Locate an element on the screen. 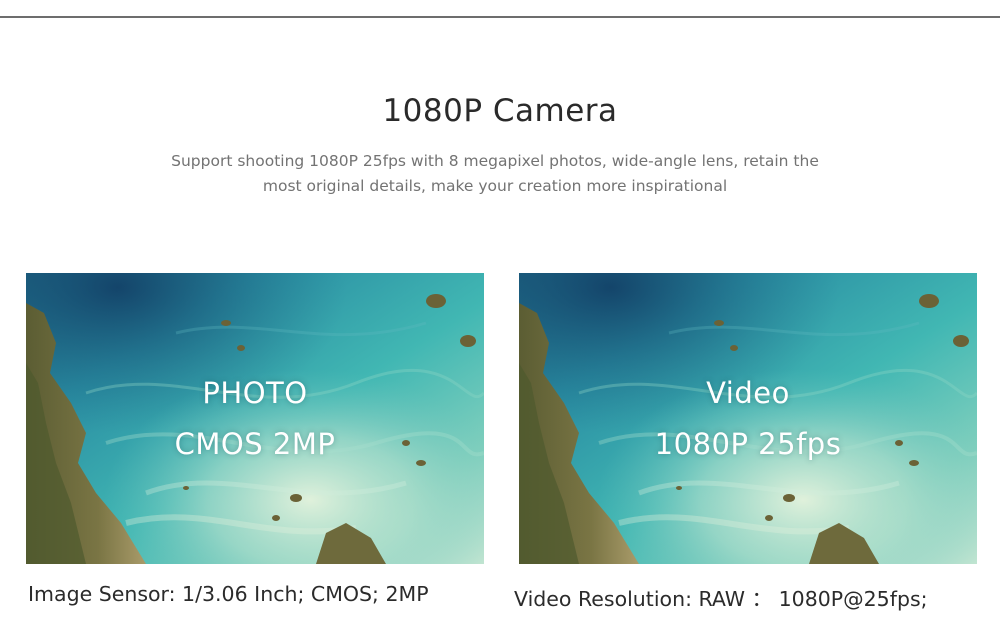 The image size is (1000, 626). image-sensor-caption: Image Sensor: 1/3.06 Inch; CMOS; 2MP is located at coordinates (228, 594).